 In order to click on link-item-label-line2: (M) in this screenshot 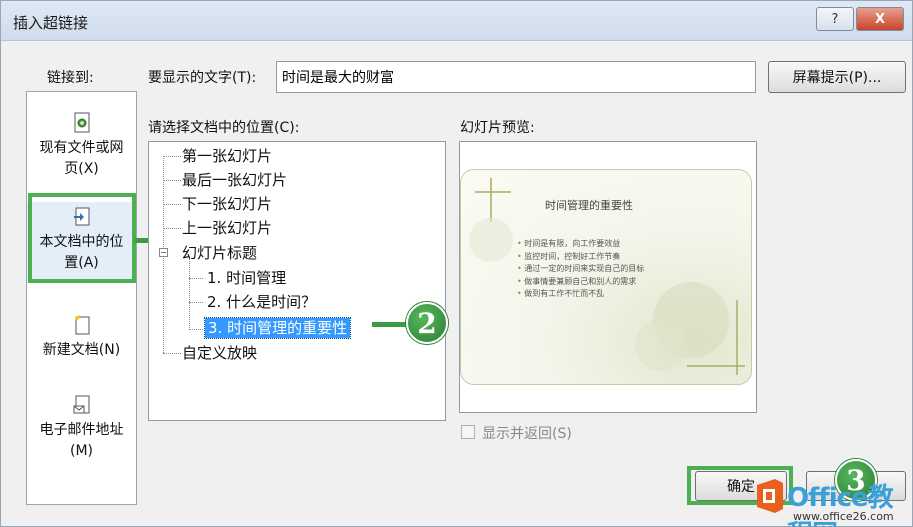, I will do `click(81, 451)`.